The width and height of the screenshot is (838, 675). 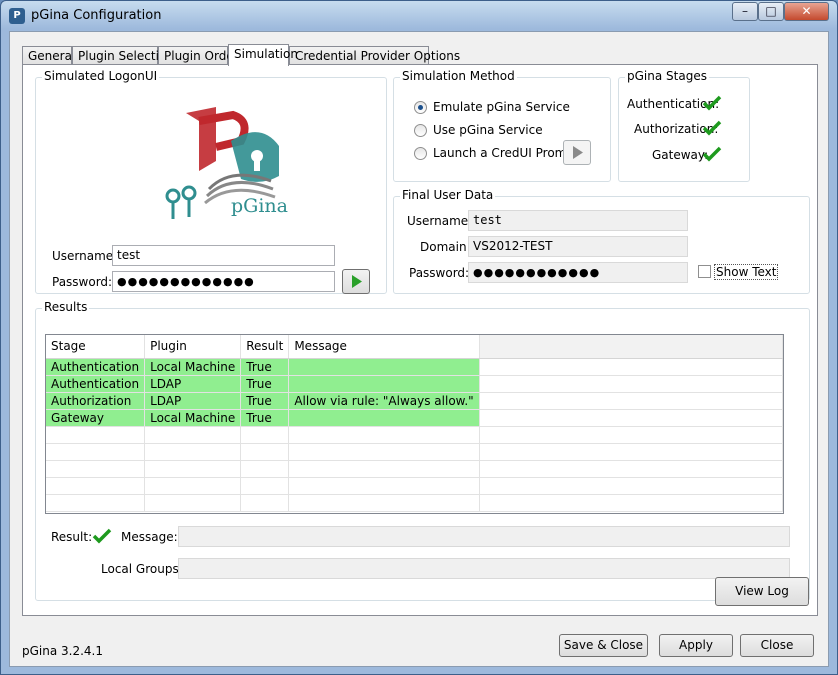 What do you see at coordinates (96, 15) in the screenshot?
I see `window-title: pGina Configuration` at bounding box center [96, 15].